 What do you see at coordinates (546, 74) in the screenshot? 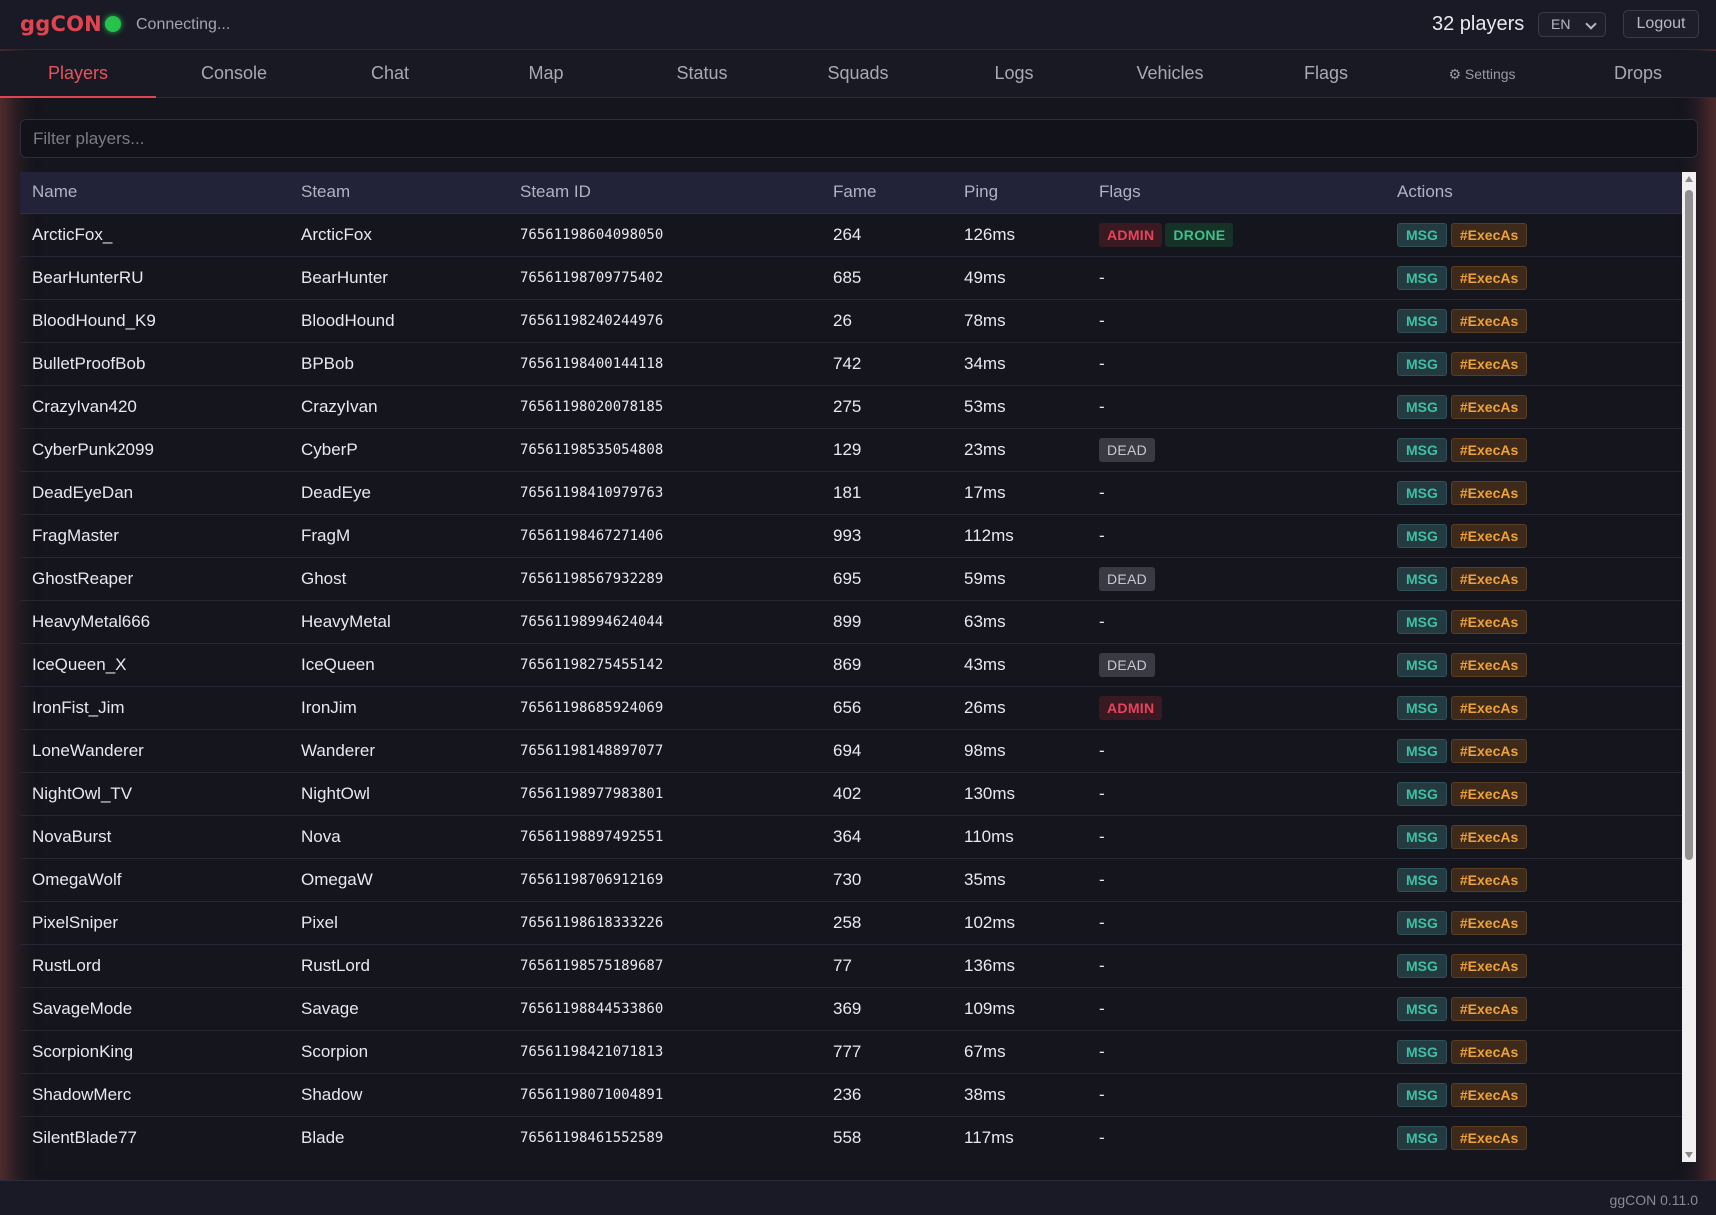
I see `tab-map: Map` at bounding box center [546, 74].